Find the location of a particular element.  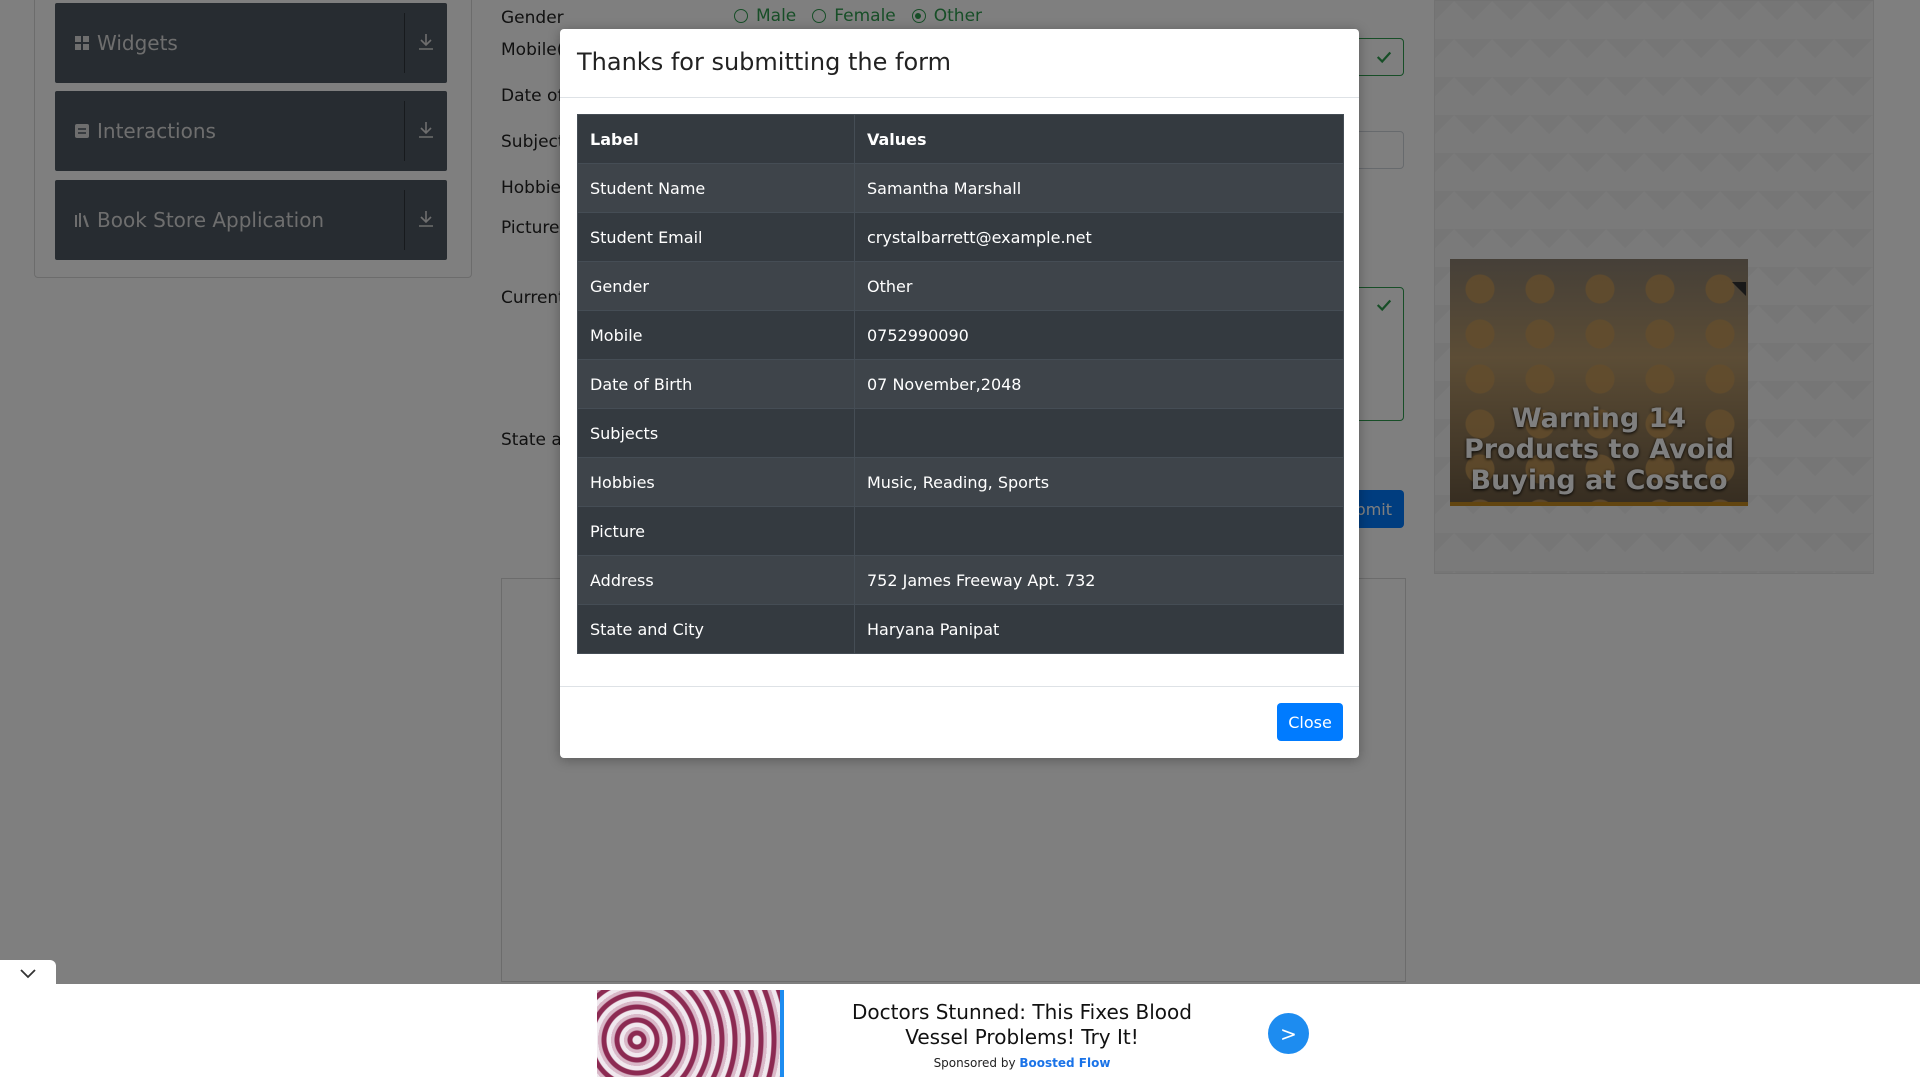

bottom-ad-go-button: > is located at coordinates (1288, 1033).